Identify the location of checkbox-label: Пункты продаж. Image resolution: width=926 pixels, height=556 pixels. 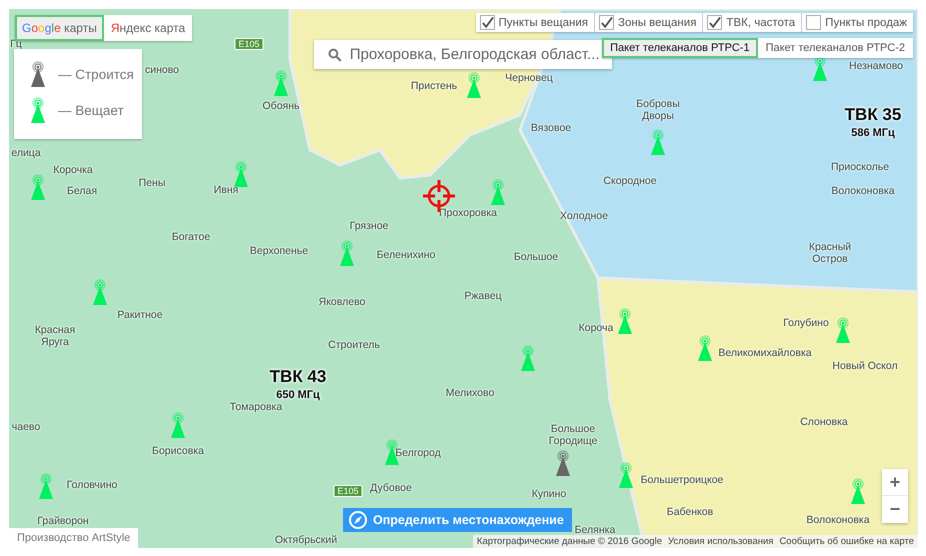
(866, 22).